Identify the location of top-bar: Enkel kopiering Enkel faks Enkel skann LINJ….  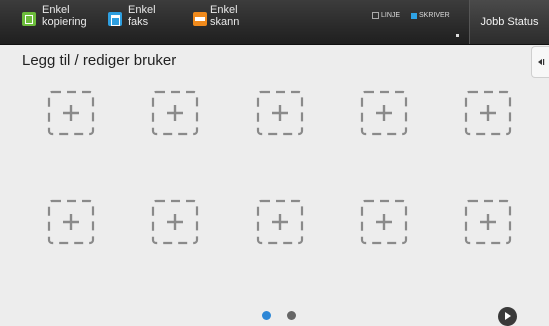
(274, 22).